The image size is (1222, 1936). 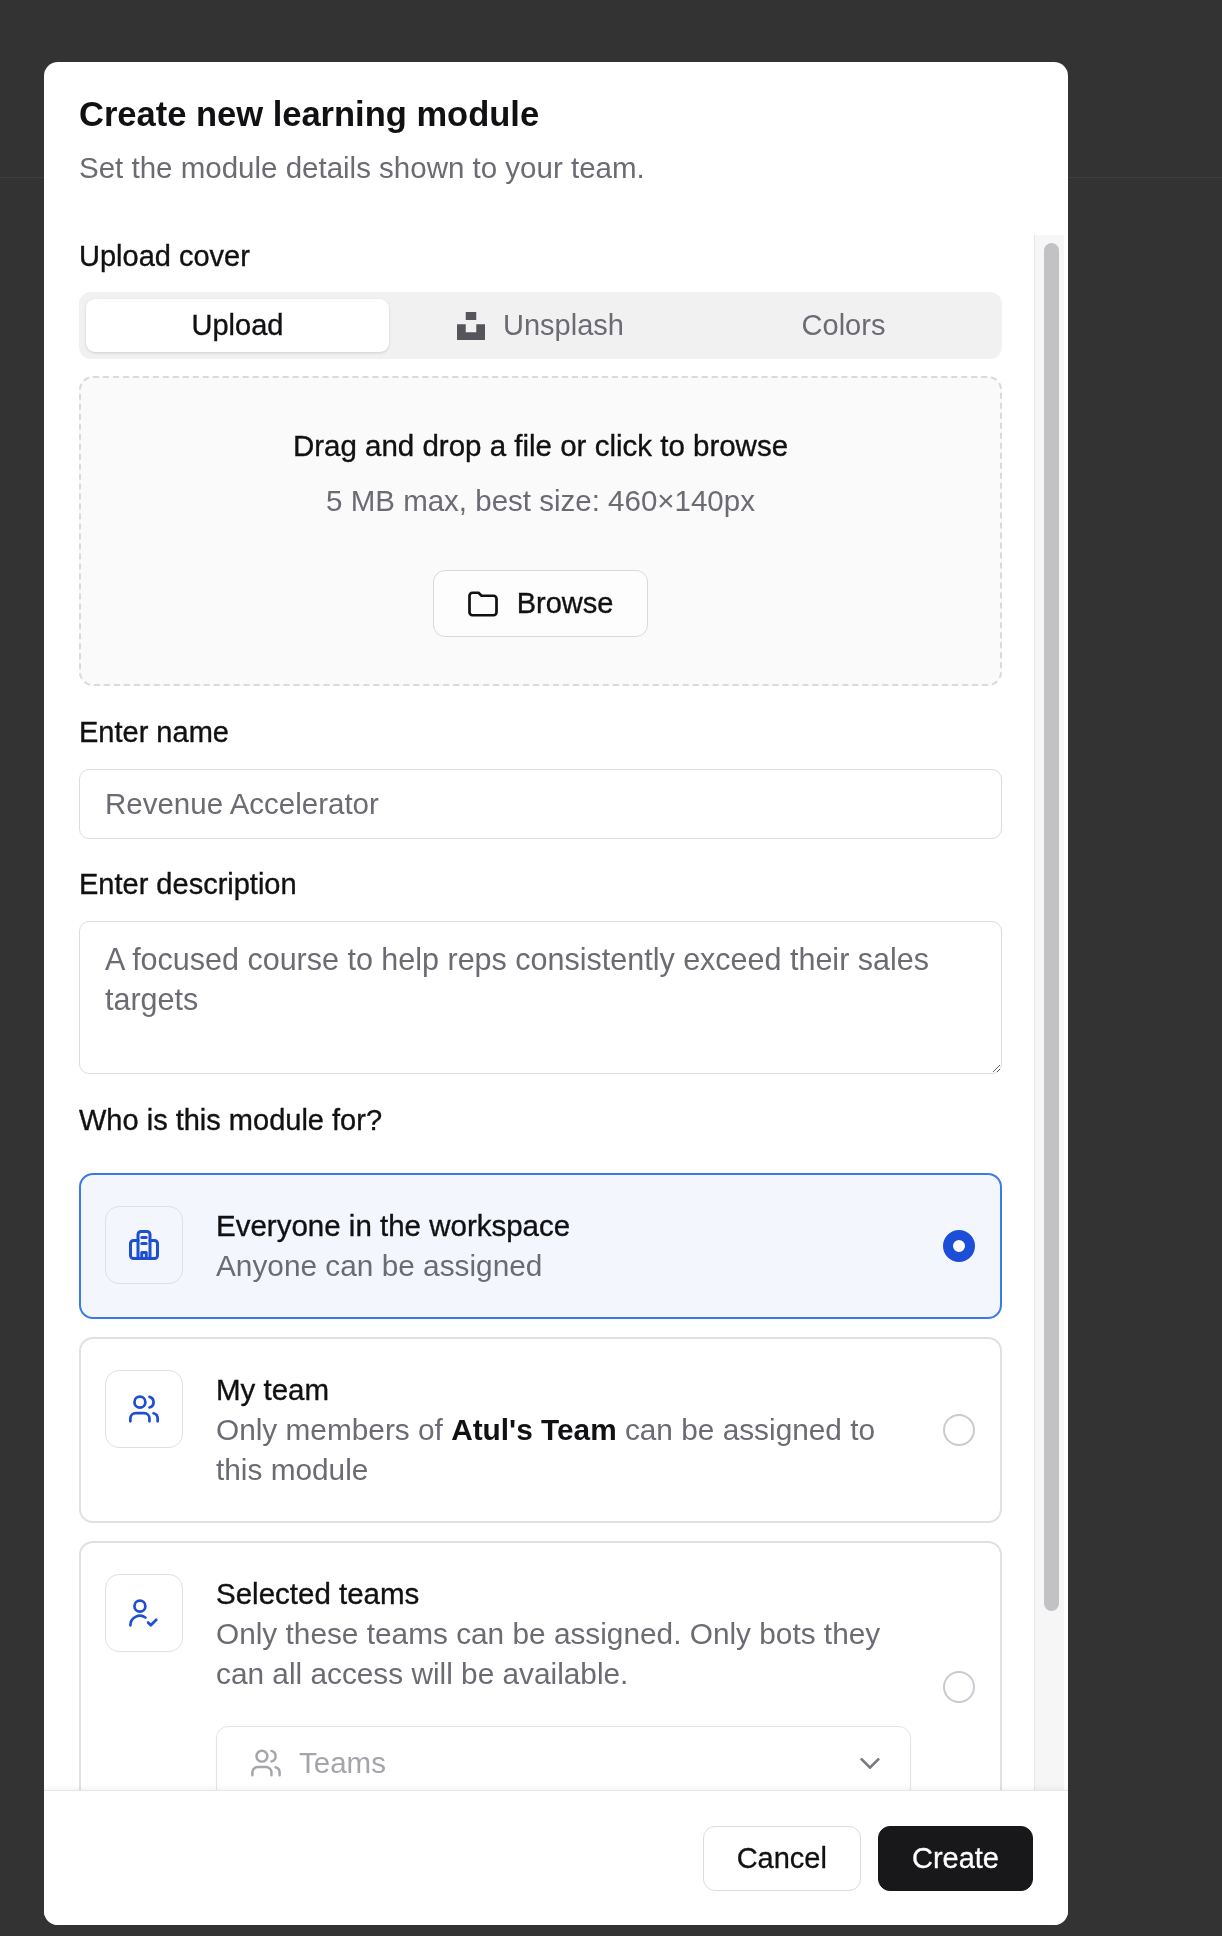 I want to click on option-description: Only members of Atul's Team can be assigned to this module, so click(x=546, y=1450).